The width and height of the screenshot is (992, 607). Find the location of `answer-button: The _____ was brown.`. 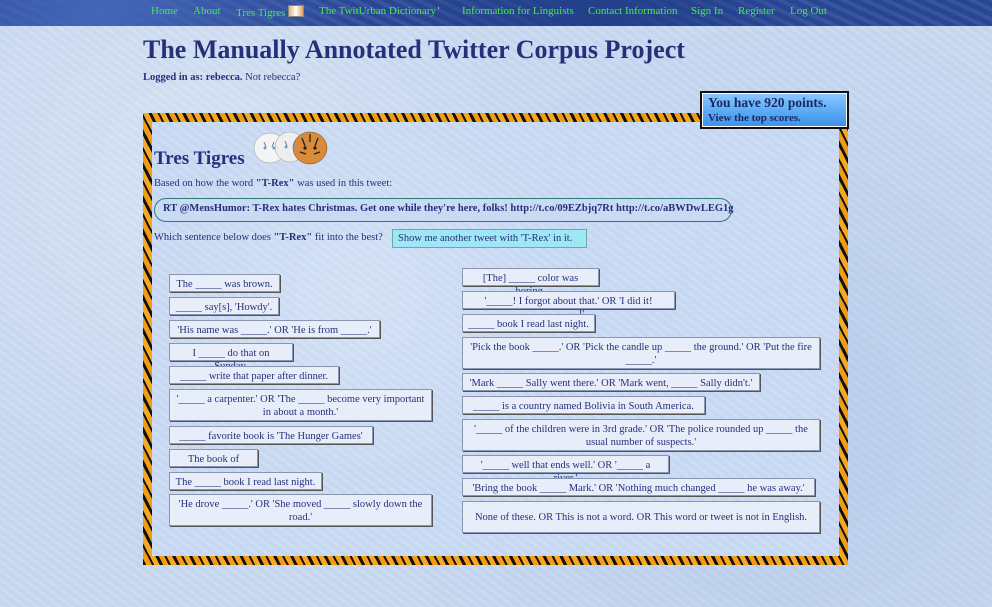

answer-button: The _____ was brown. is located at coordinates (224, 283).